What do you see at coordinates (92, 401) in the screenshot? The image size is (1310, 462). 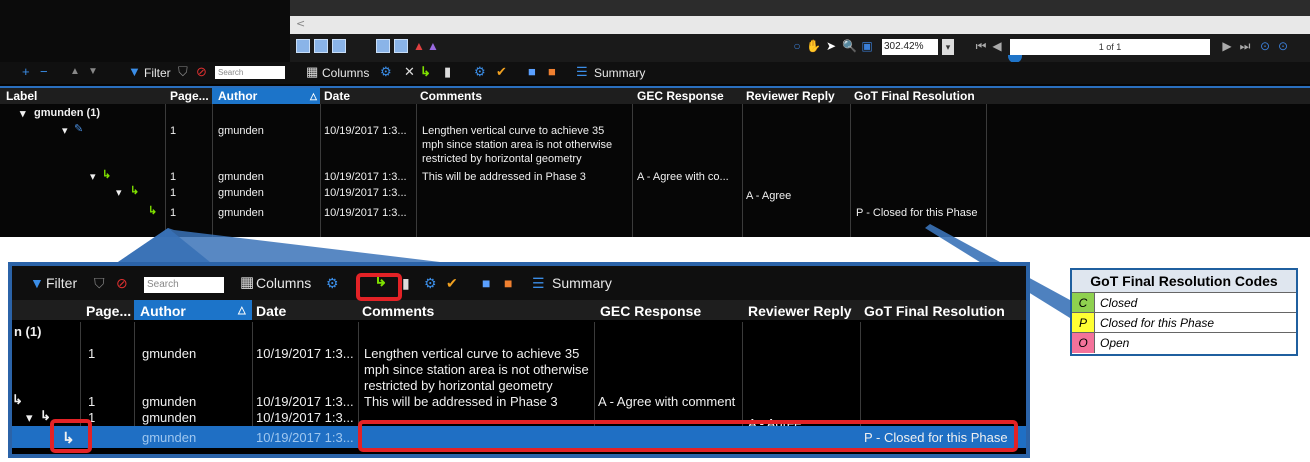 I see `row2-page: 1` at bounding box center [92, 401].